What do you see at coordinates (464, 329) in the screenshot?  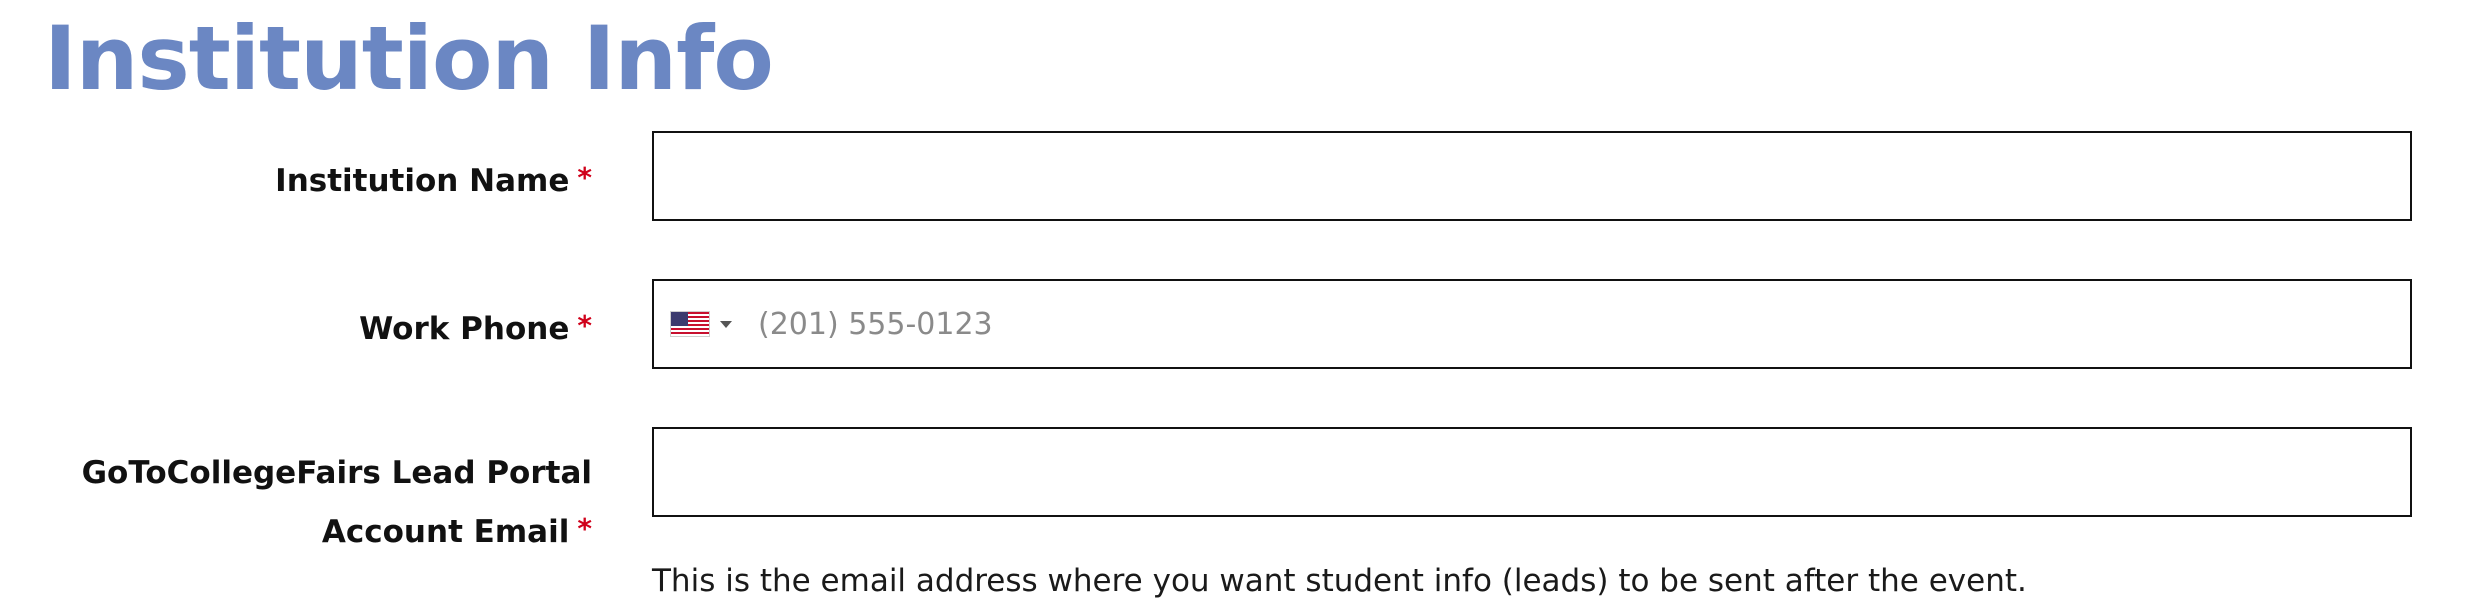 I see `work-phone-label-text: Work Phone` at bounding box center [464, 329].